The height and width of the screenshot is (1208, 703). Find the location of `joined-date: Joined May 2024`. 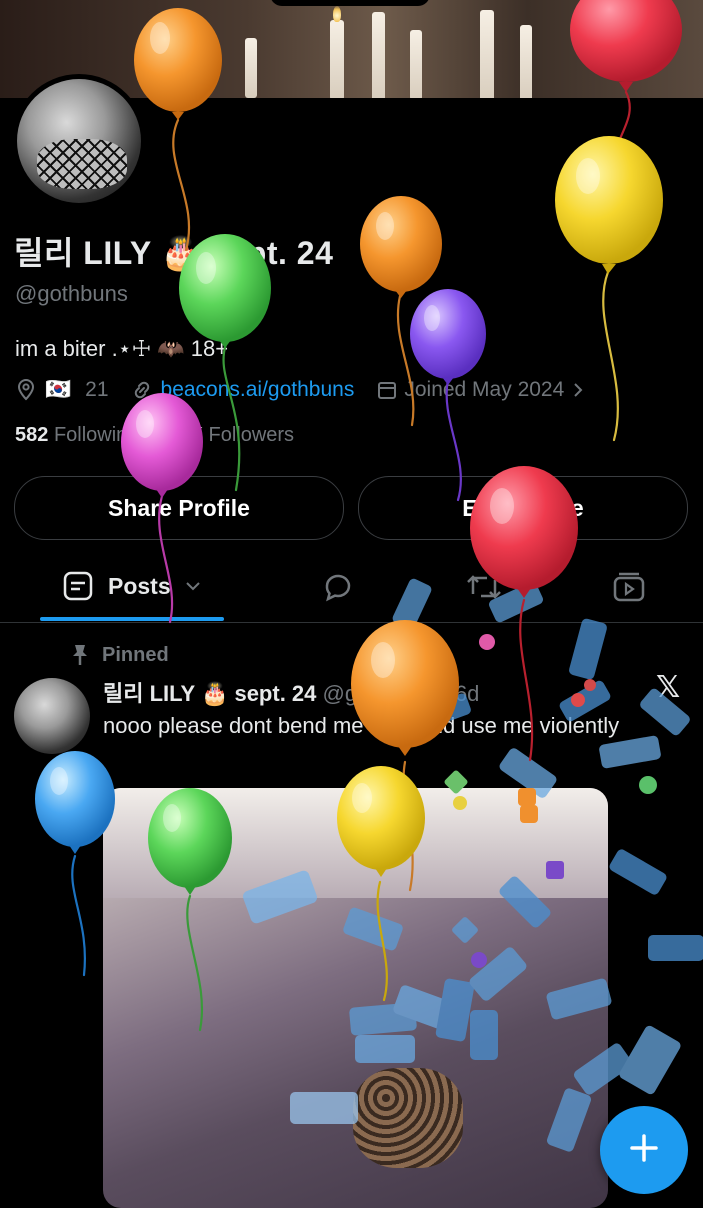

joined-date: Joined May 2024 is located at coordinates (484, 389).